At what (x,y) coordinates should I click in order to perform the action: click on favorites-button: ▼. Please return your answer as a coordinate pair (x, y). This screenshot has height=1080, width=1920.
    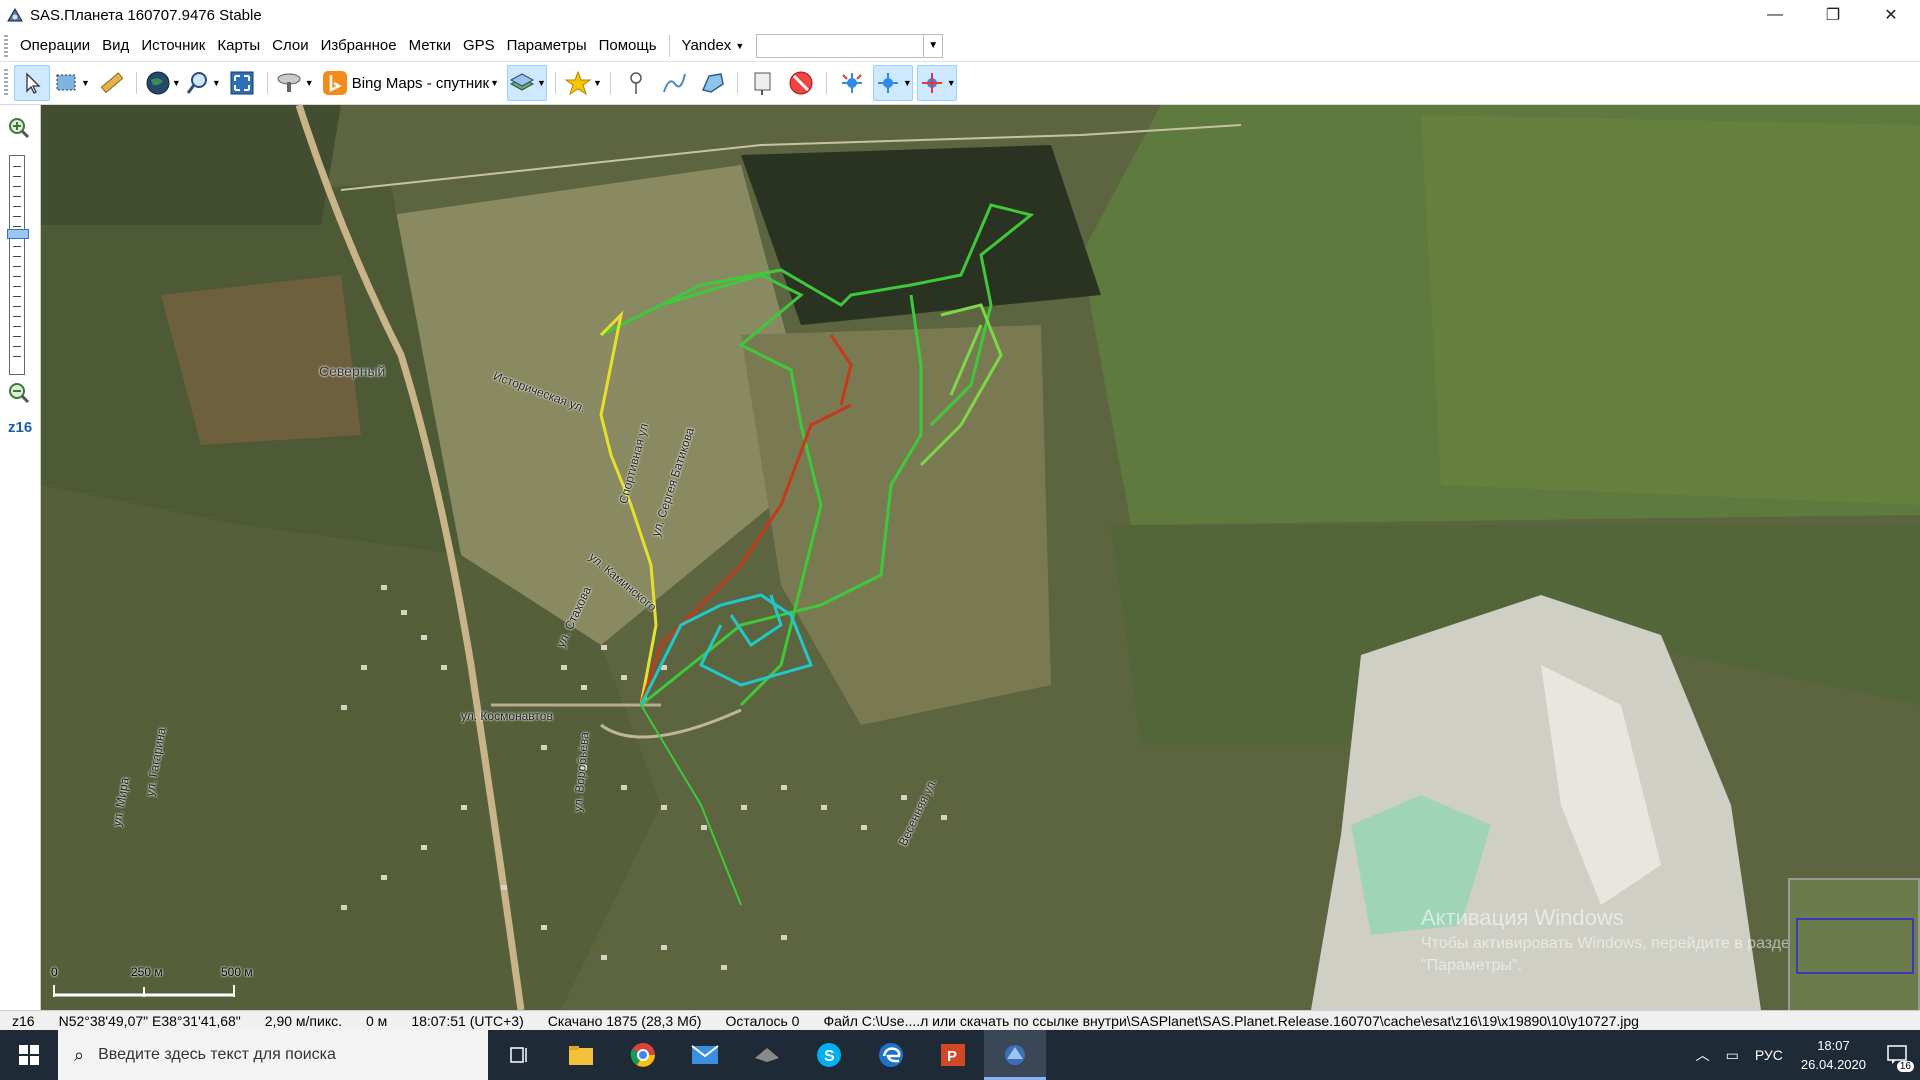
    Looking at the image, I should click on (583, 83).